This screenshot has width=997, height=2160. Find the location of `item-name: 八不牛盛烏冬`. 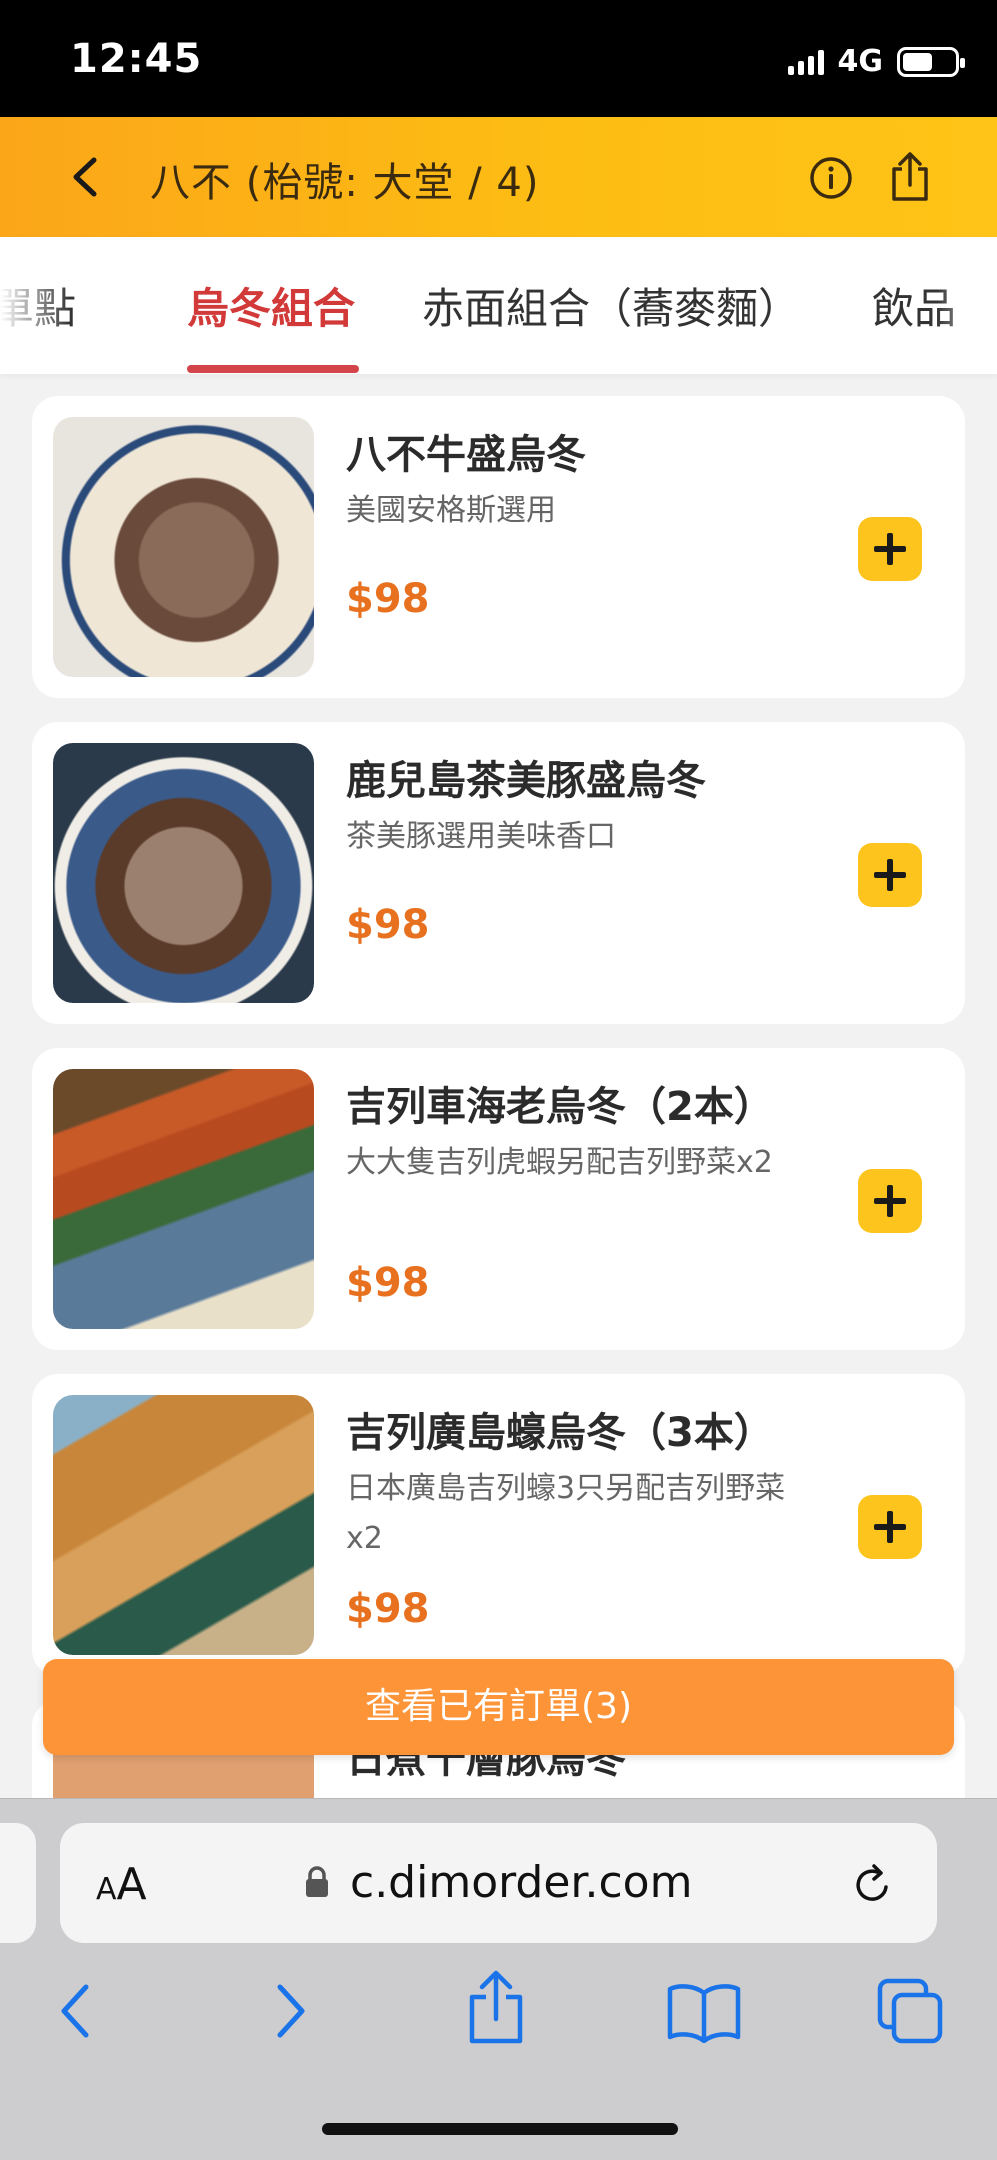

item-name: 八不牛盛烏冬 is located at coordinates (466, 455).